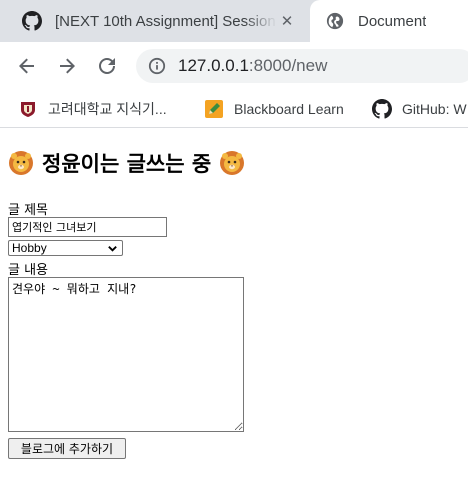 The image size is (468, 480). What do you see at coordinates (165, 21) in the screenshot?
I see `tab-title: [NEXT 10th Assignment] Session` at bounding box center [165, 21].